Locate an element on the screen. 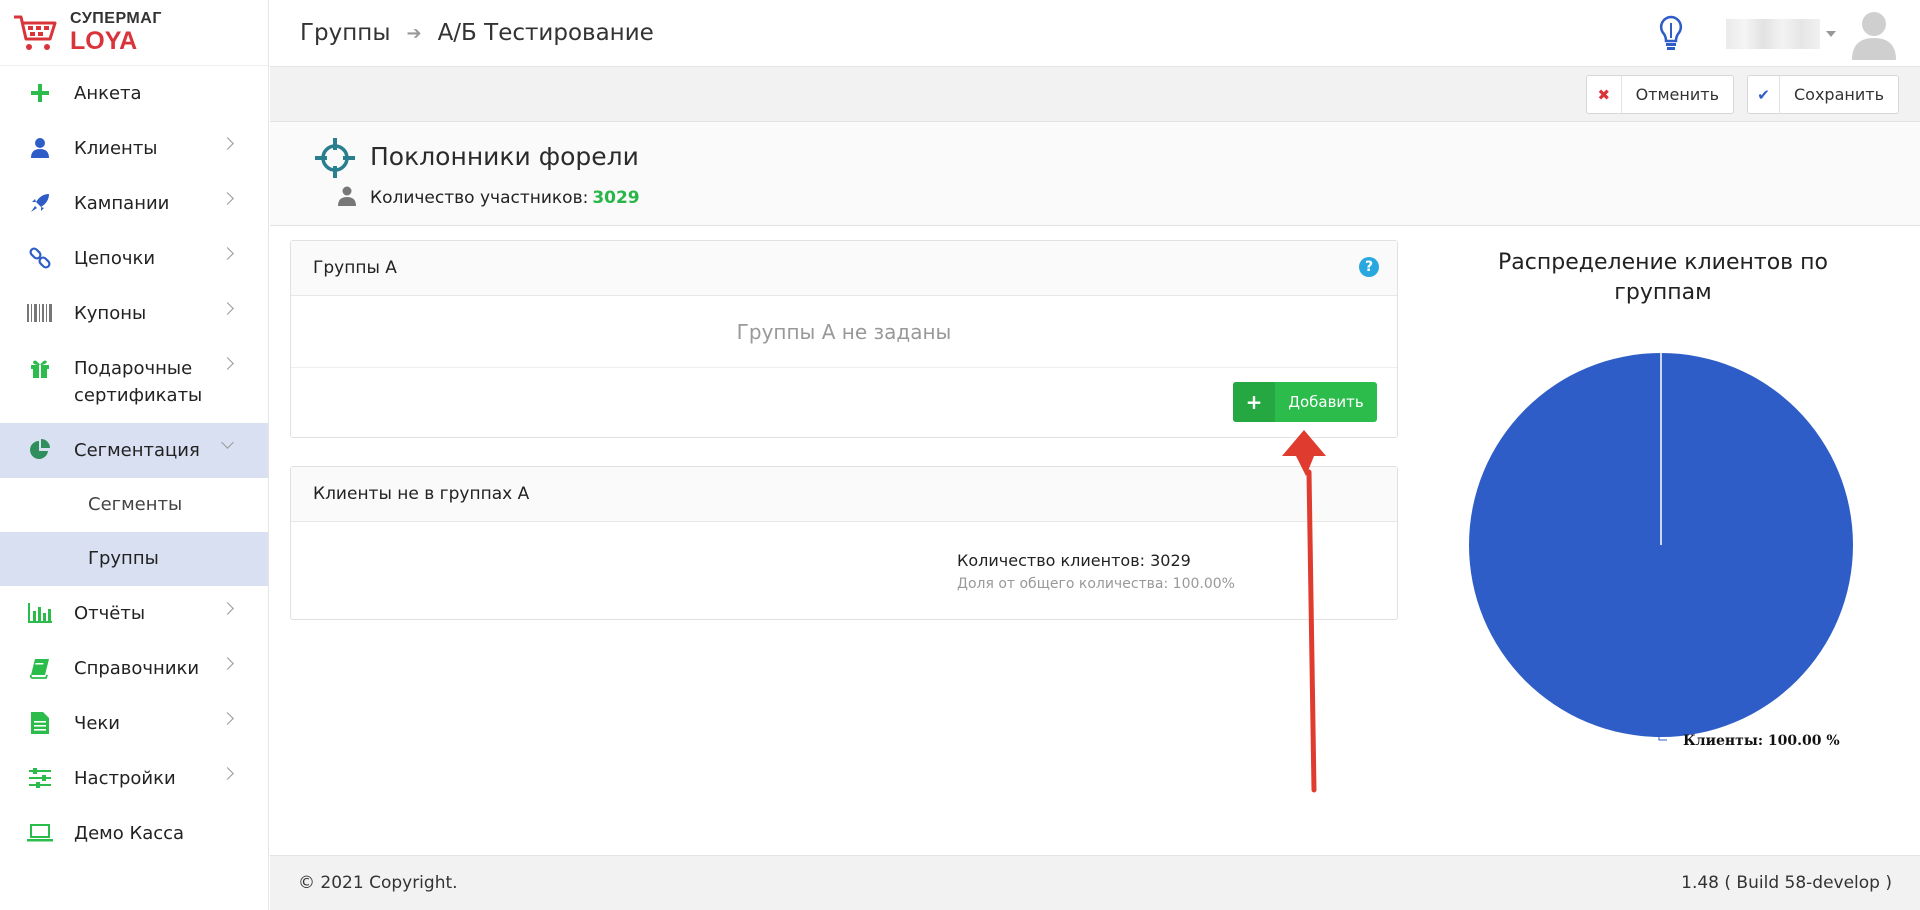 This screenshot has width=1920, height=910. top-header: Группы ➔ А/Б Тестирование is located at coordinates (1095, 33).